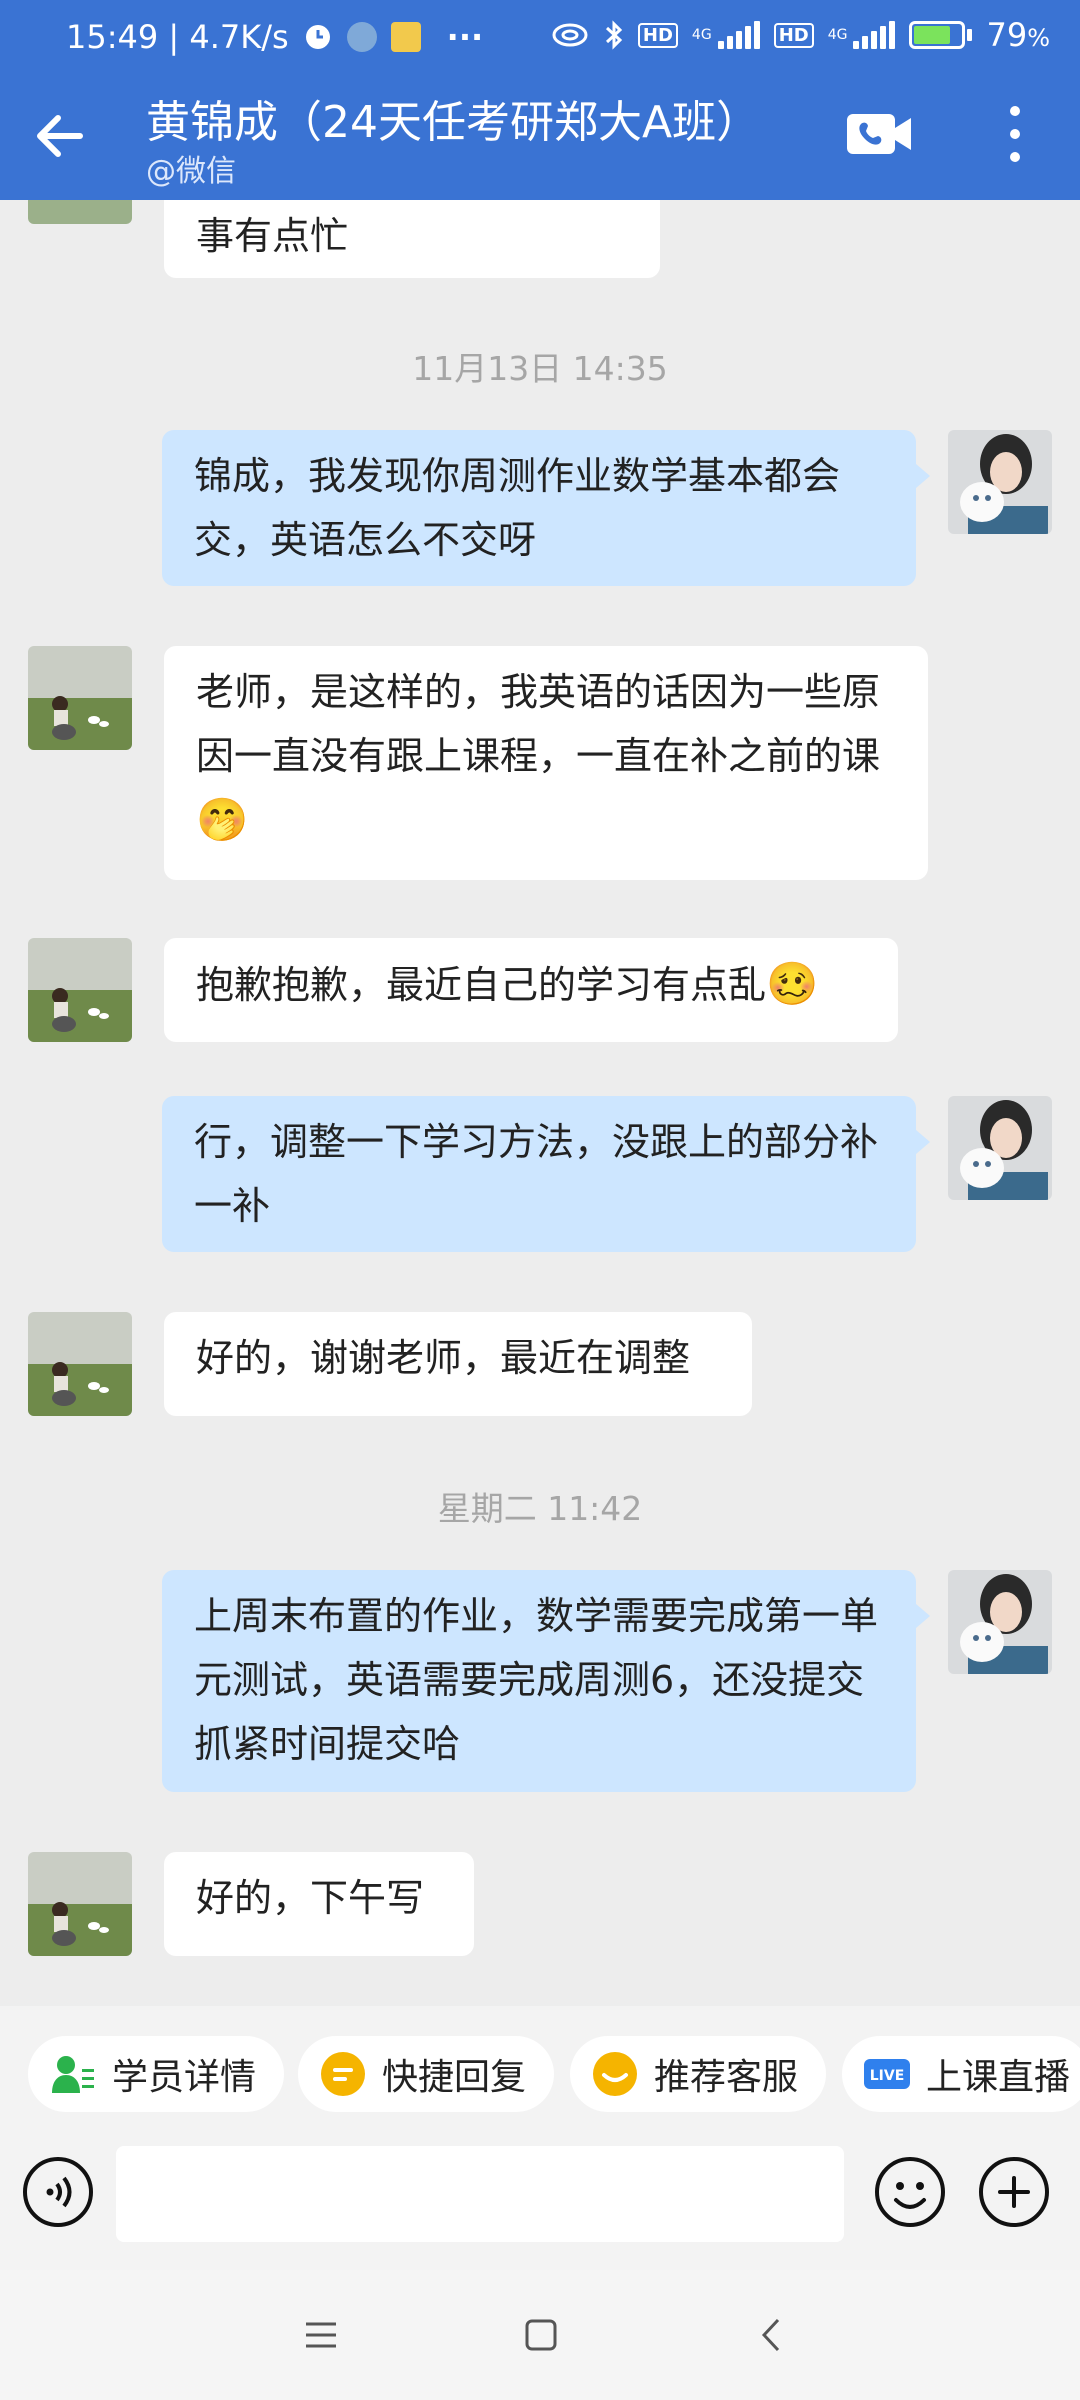  I want to click on signal-icon, so click(738, 35).